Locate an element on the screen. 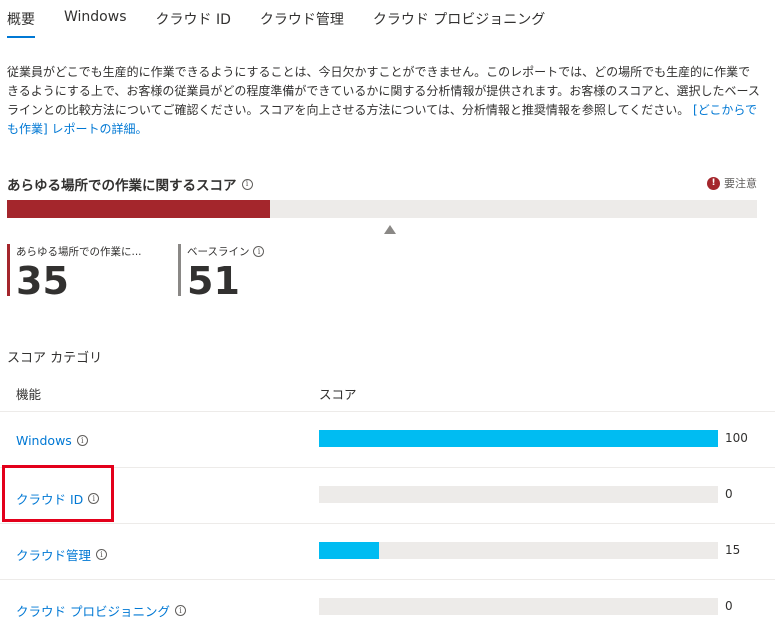 This screenshot has height=629, width=775. tab-windows: Windows is located at coordinates (95, 19).